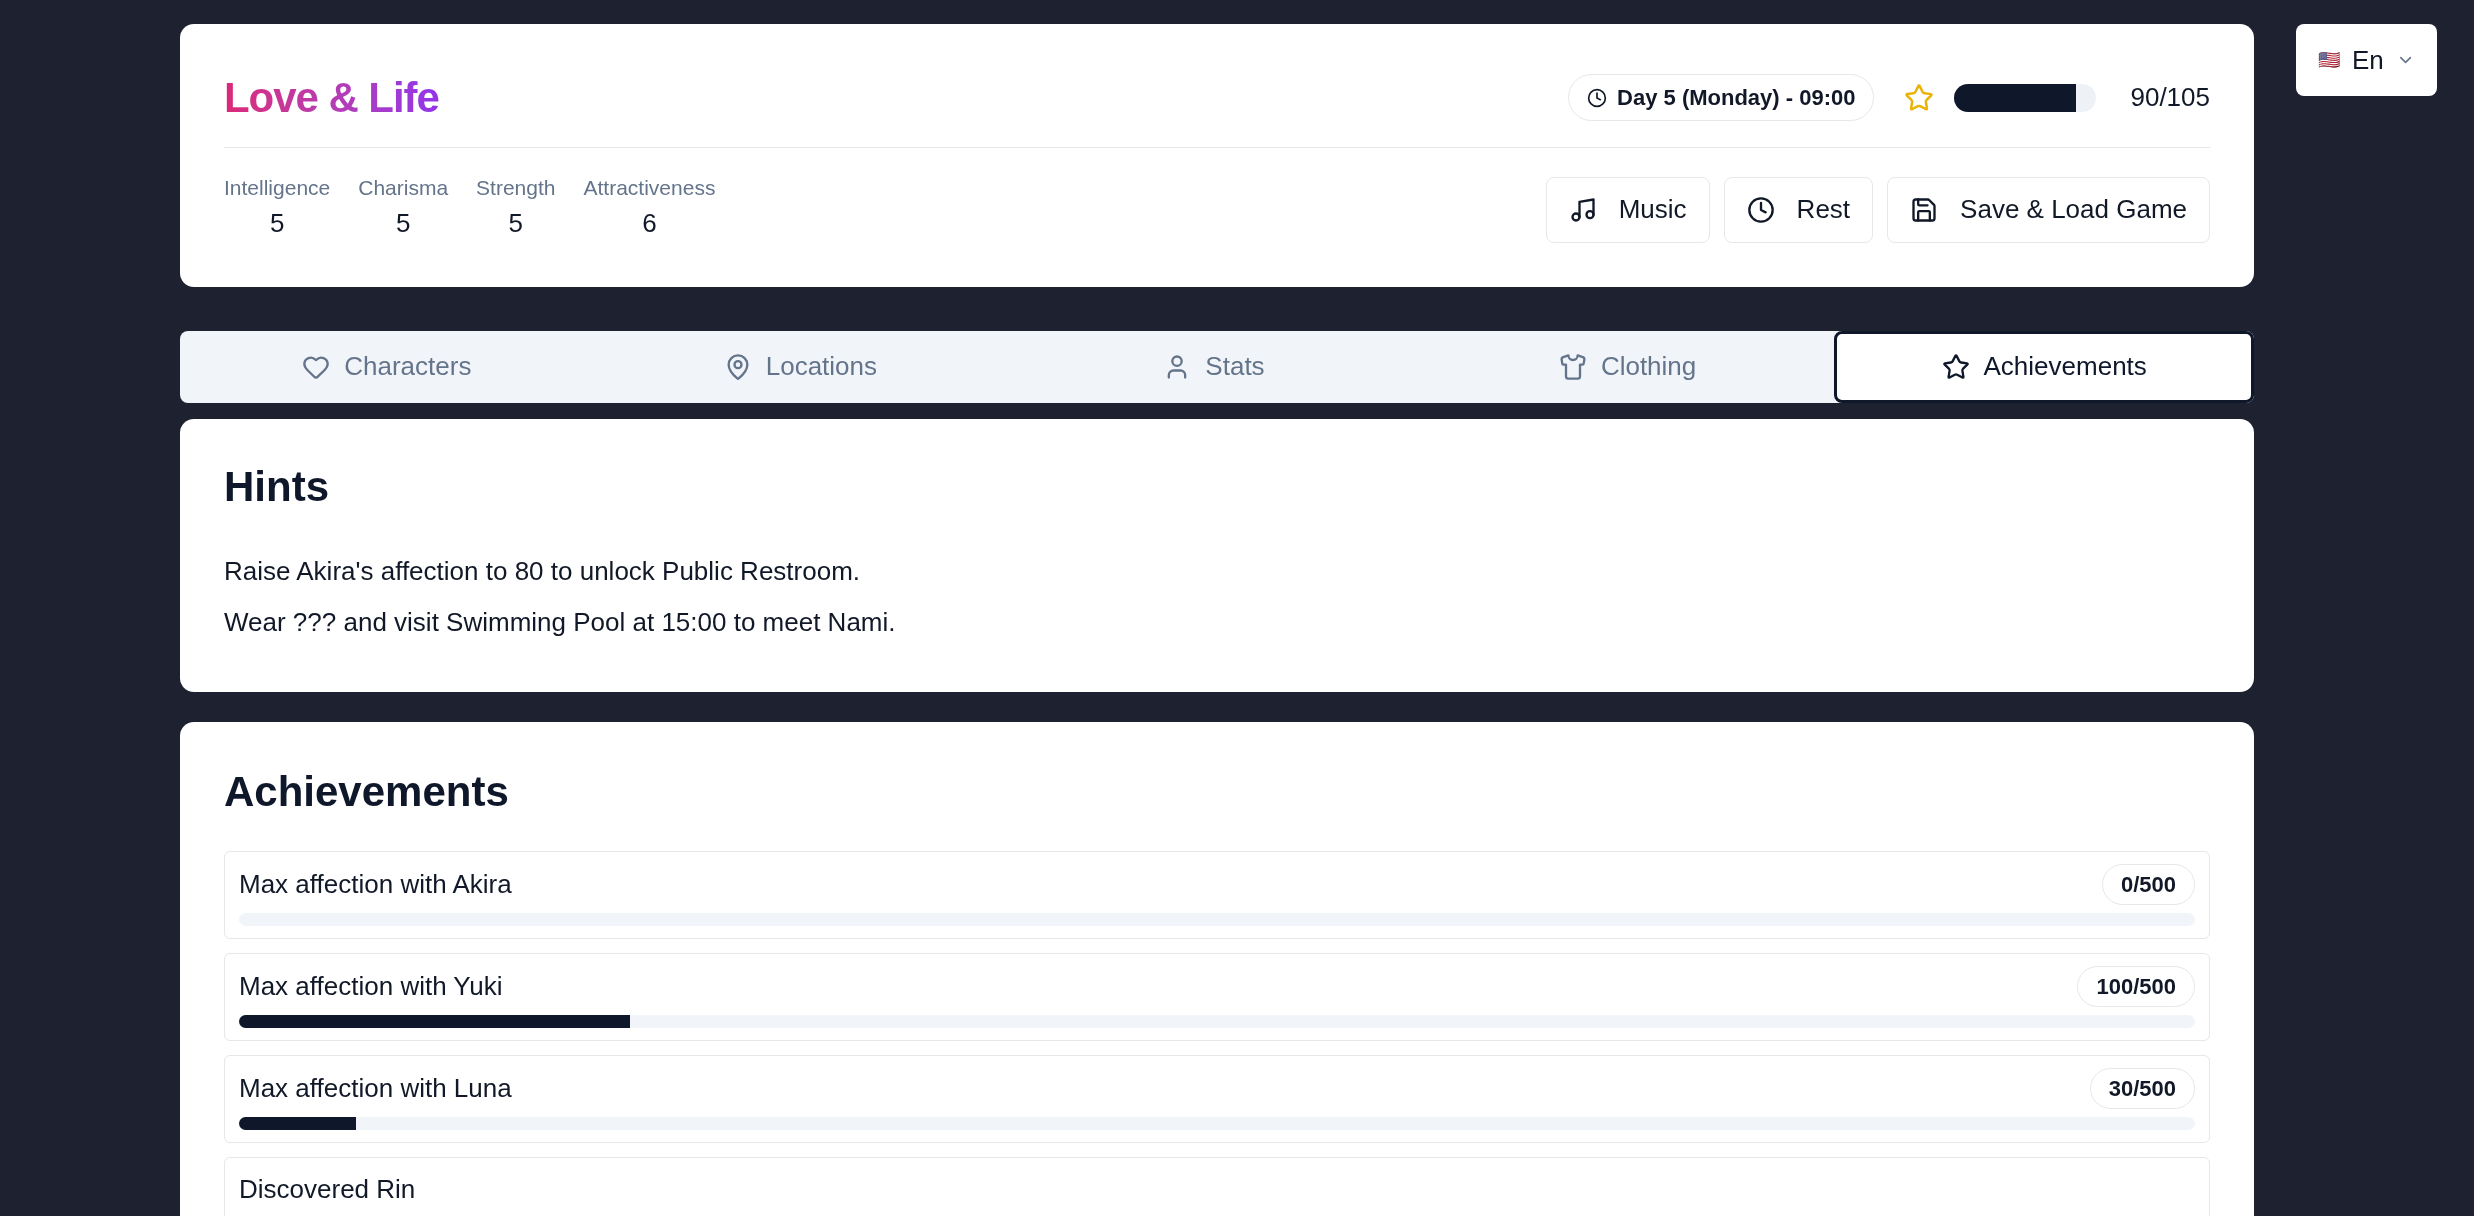  I want to click on achievements-heading: Achievements, so click(367, 791).